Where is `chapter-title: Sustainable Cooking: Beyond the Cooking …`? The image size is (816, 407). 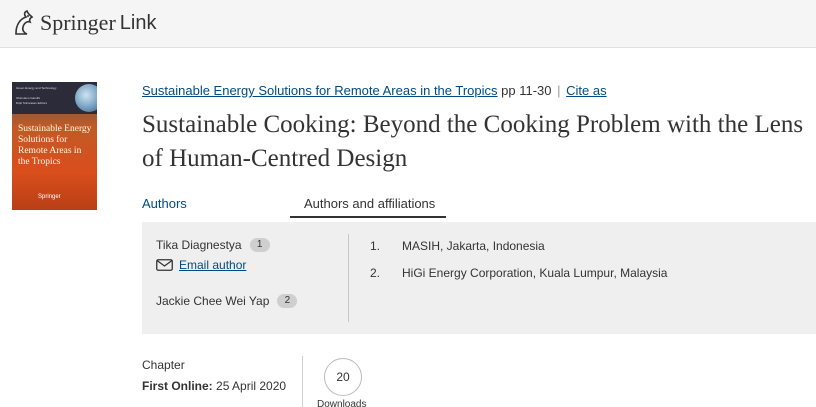
chapter-title: Sustainable Cooking: Beyond the Cooking … is located at coordinates (473, 141).